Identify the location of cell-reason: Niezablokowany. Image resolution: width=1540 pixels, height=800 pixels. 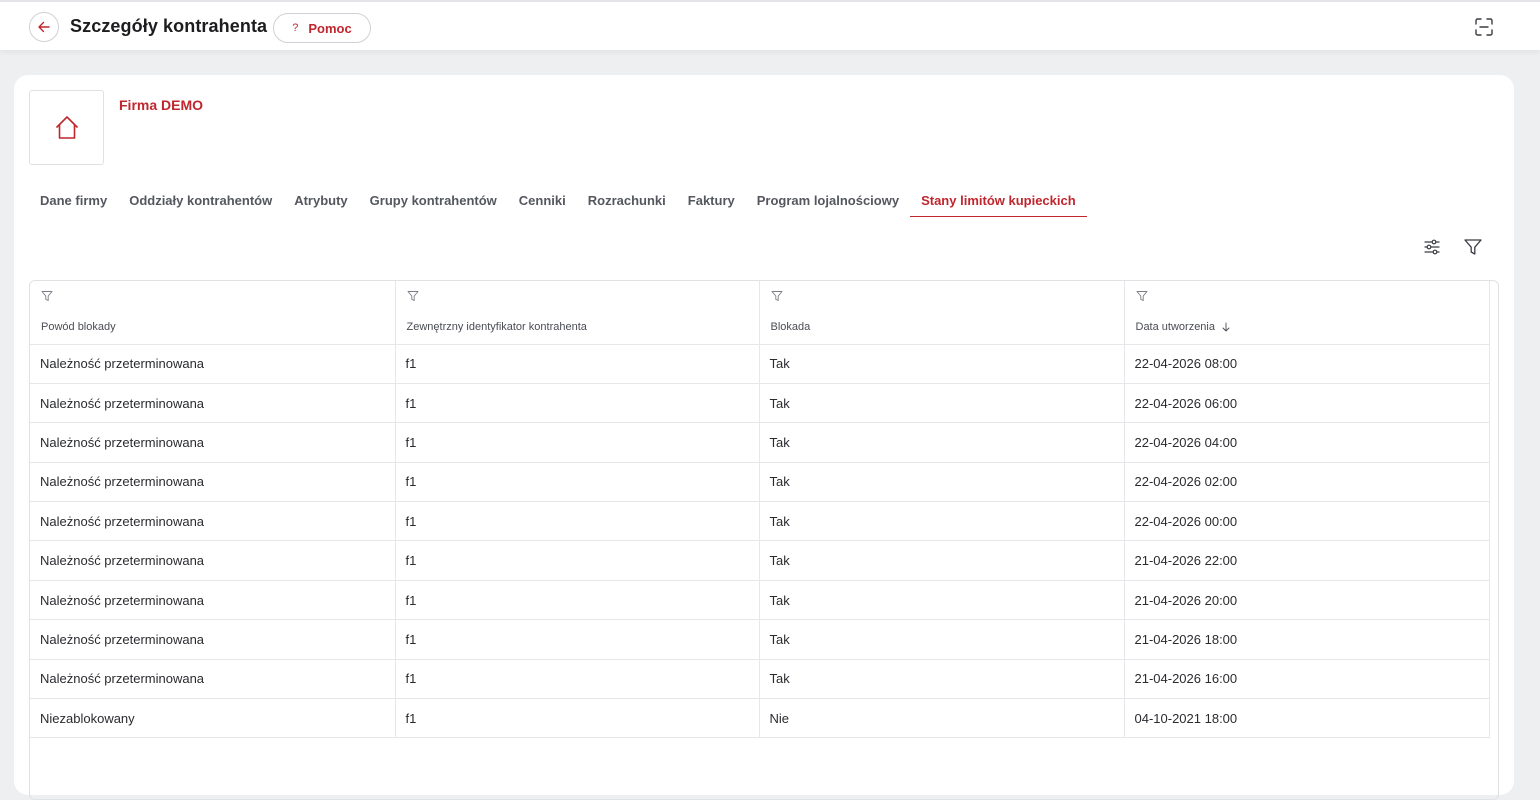
(213, 718).